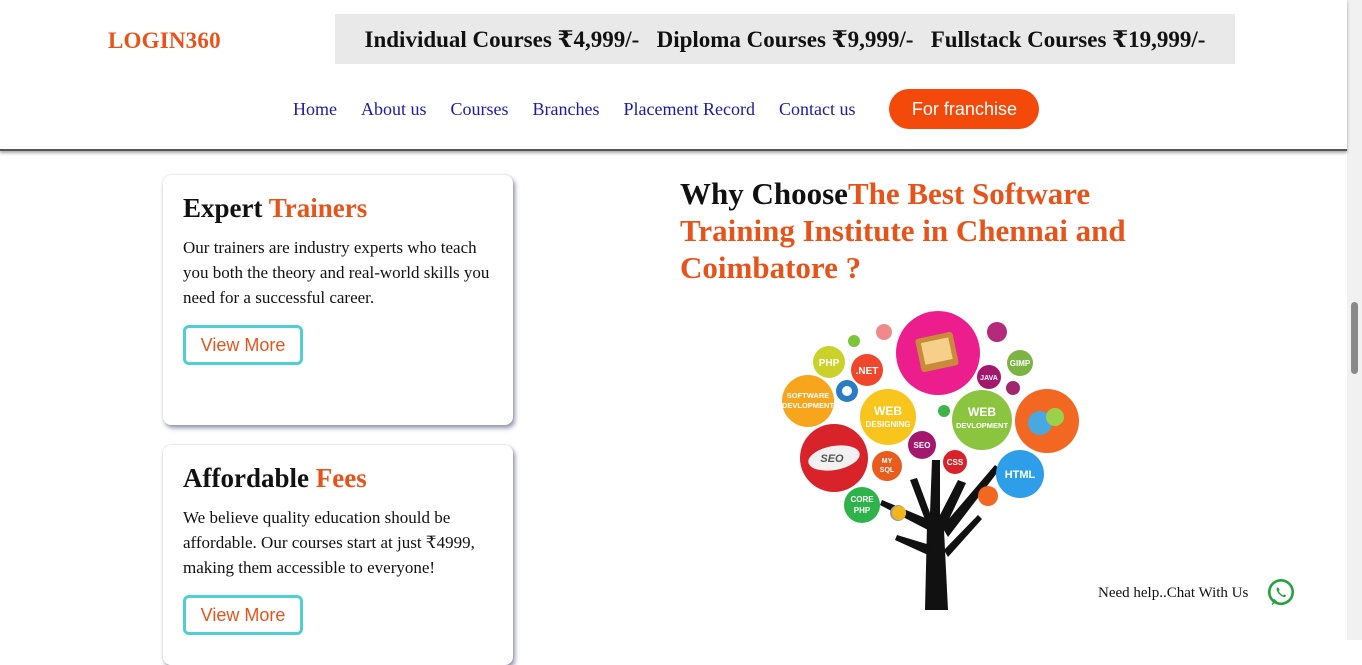 The image size is (1362, 665). What do you see at coordinates (862, 499) in the screenshot?
I see `core-php-label-1: CORE` at bounding box center [862, 499].